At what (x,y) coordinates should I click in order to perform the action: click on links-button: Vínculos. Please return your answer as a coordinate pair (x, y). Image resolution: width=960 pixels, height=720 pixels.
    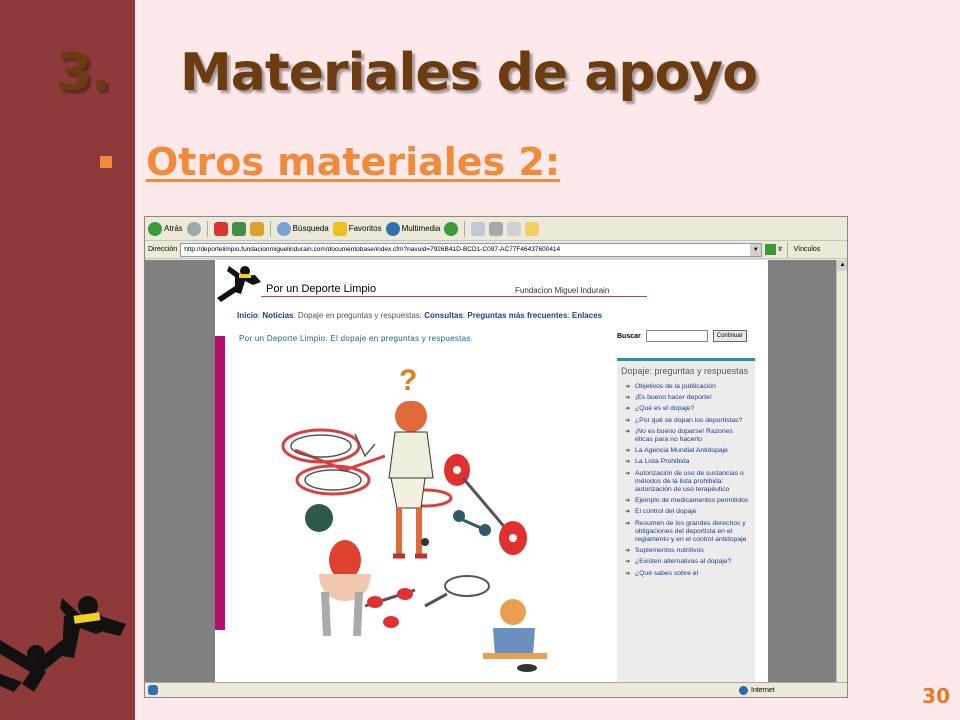
    Looking at the image, I should click on (806, 249).